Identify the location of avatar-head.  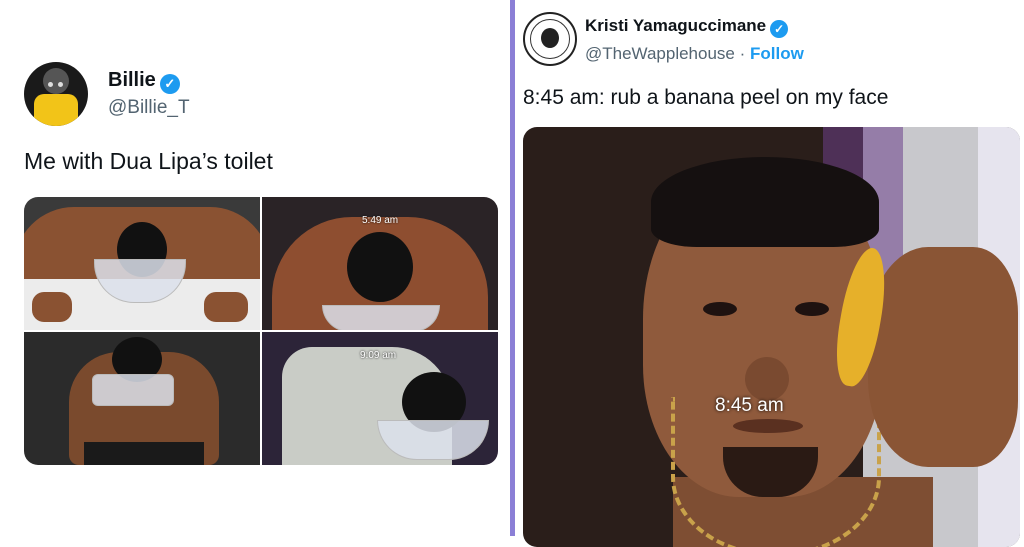
(56, 81).